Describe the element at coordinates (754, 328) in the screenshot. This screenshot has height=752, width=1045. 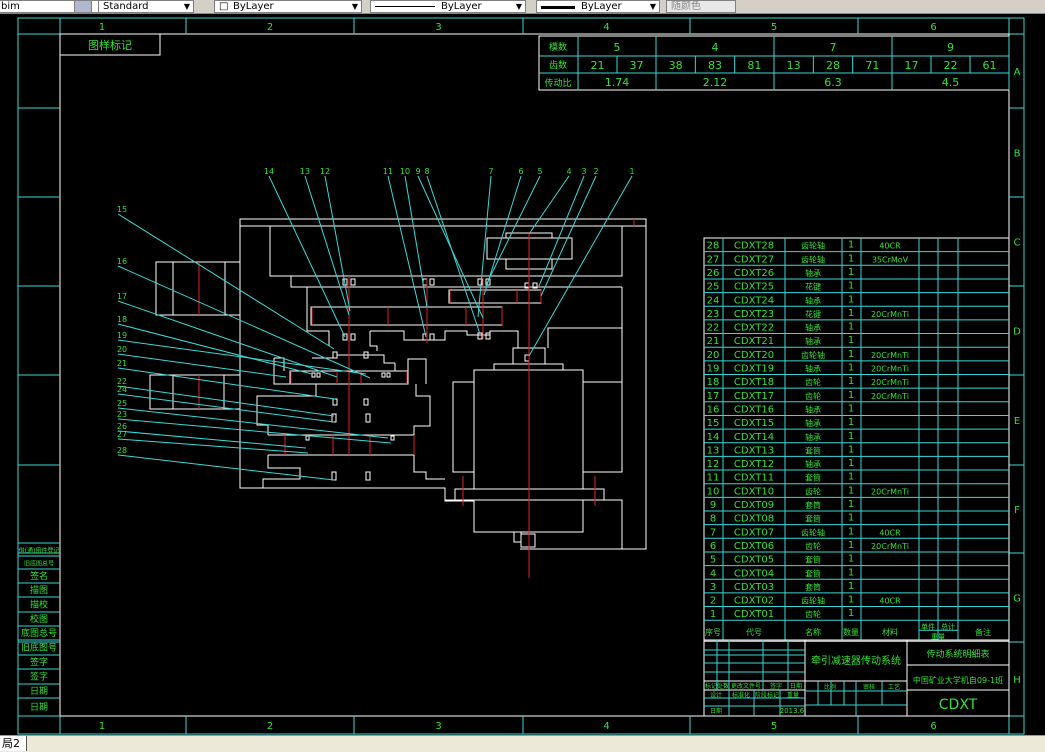
I see `bom-part-code: CDXT22` at that location.